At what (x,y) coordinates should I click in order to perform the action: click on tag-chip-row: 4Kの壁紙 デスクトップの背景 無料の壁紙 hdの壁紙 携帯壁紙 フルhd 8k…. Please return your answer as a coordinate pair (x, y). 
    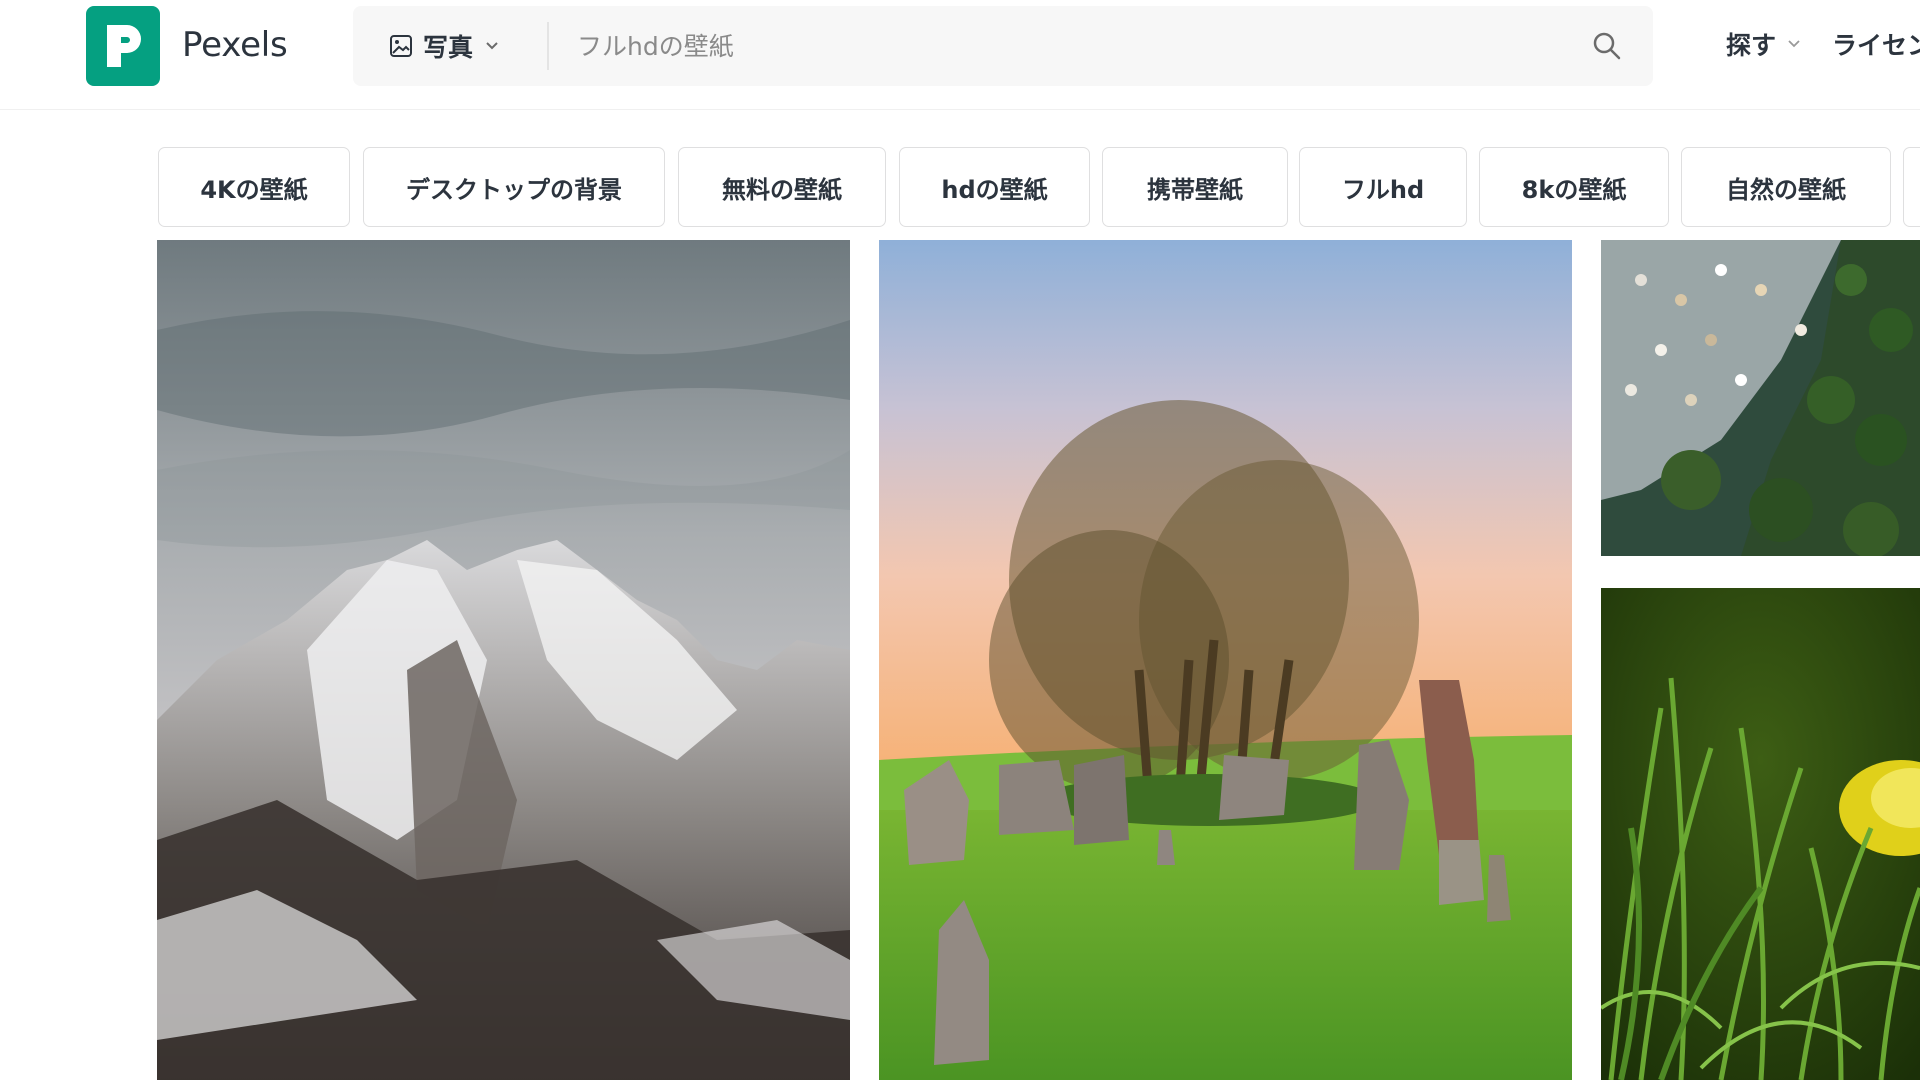
    Looking at the image, I should click on (1039, 187).